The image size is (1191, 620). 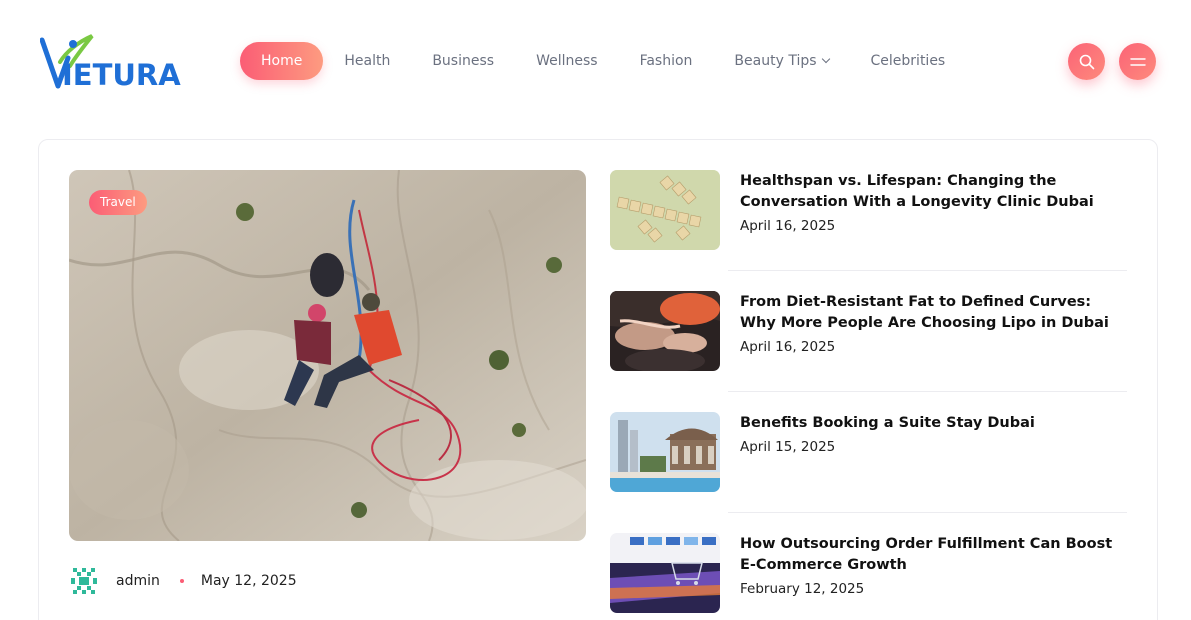 I want to click on body-contouring-image, so click(x=665, y=331).